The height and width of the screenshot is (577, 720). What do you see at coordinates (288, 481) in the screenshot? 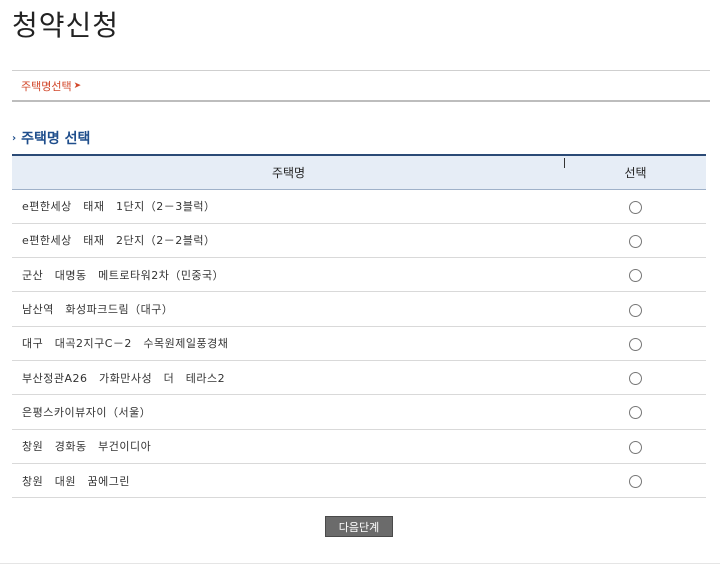
I see `housing-name: 창원 대원 꿈에그린` at bounding box center [288, 481].